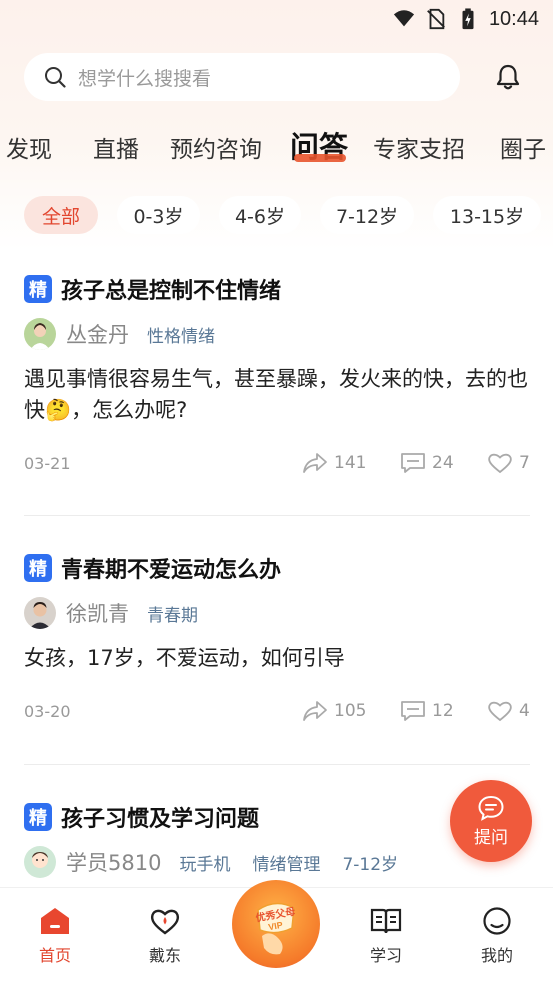 This screenshot has width=553, height=983. I want to click on chip-7-12: 7-12岁, so click(367, 215).